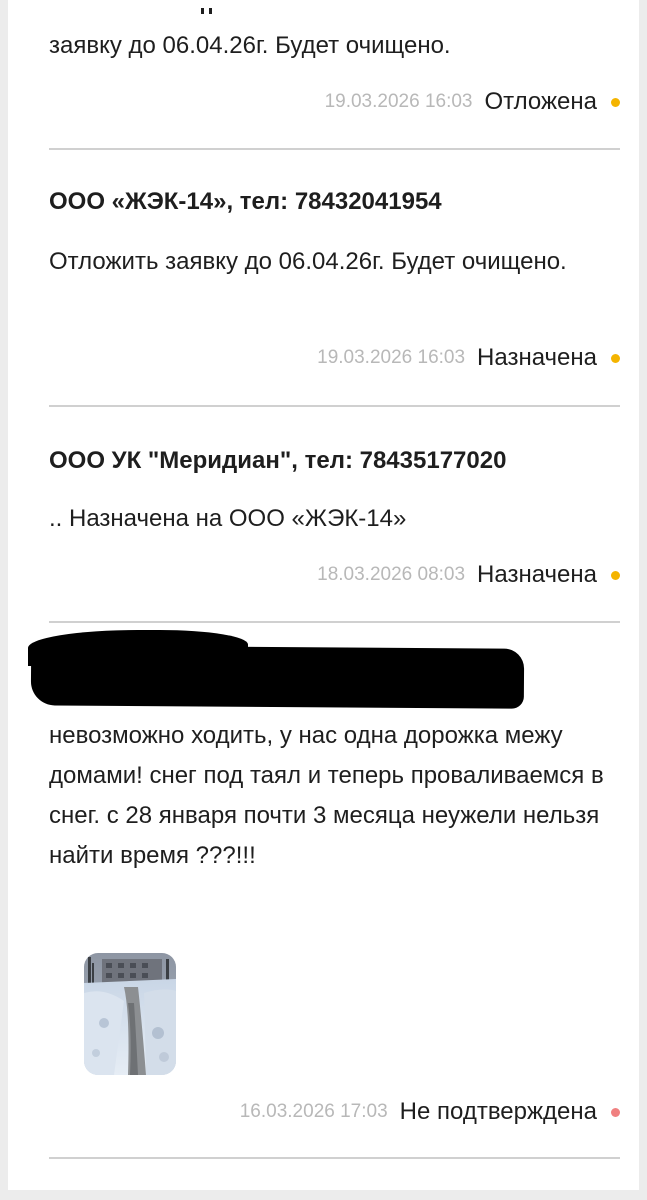 The width and height of the screenshot is (647, 1200). I want to click on author-name: ООО «ЖЭК-14», тел: 78432041954, so click(245, 201).